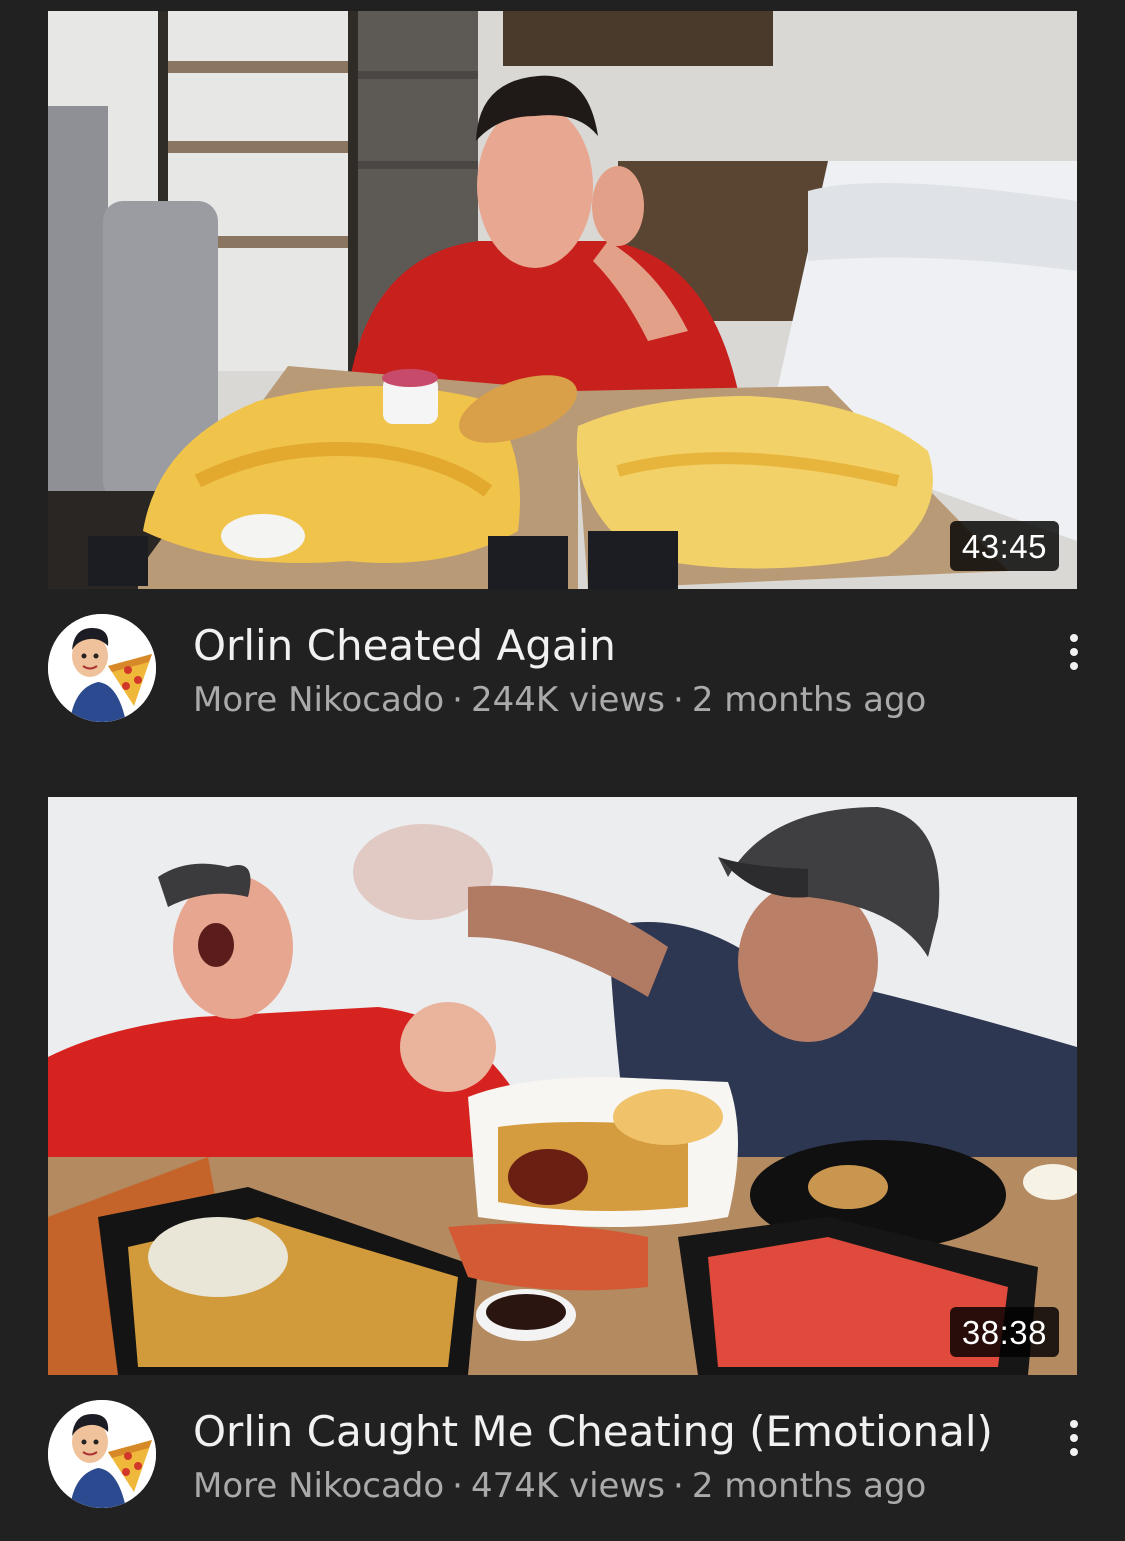 This screenshot has width=1125, height=1541. I want to click on video-subline: More Nikocado · 474K views · 2 months ago, so click(603, 1486).